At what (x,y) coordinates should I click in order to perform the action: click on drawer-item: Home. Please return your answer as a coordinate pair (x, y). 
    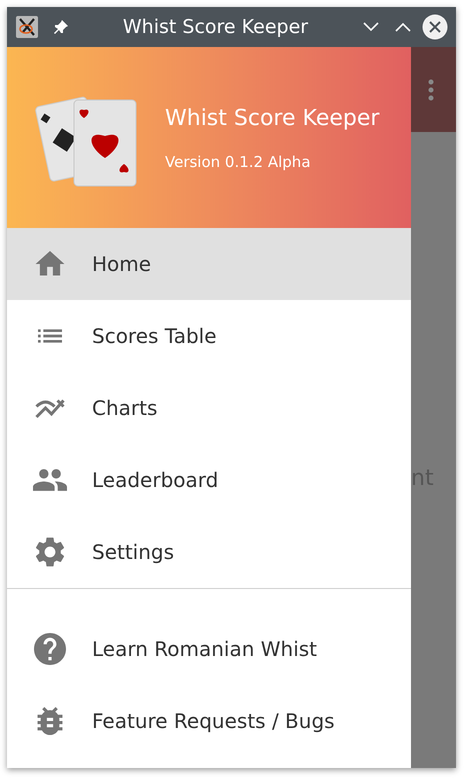
    Looking at the image, I should click on (209, 264).